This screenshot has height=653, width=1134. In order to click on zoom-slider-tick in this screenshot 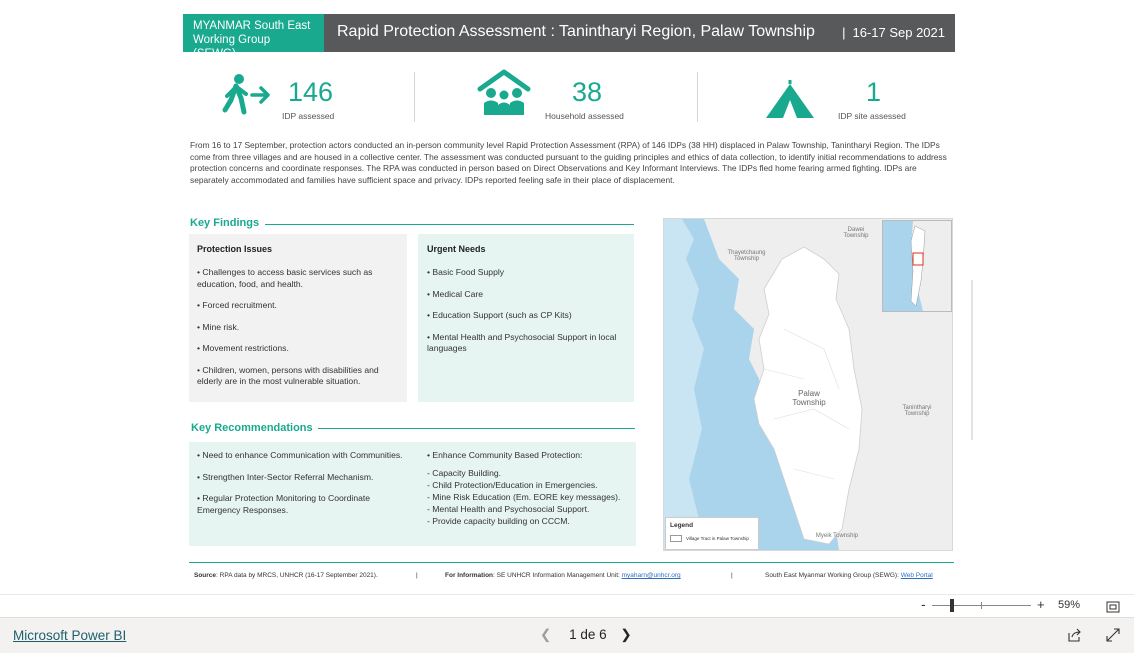, I will do `click(981, 605)`.